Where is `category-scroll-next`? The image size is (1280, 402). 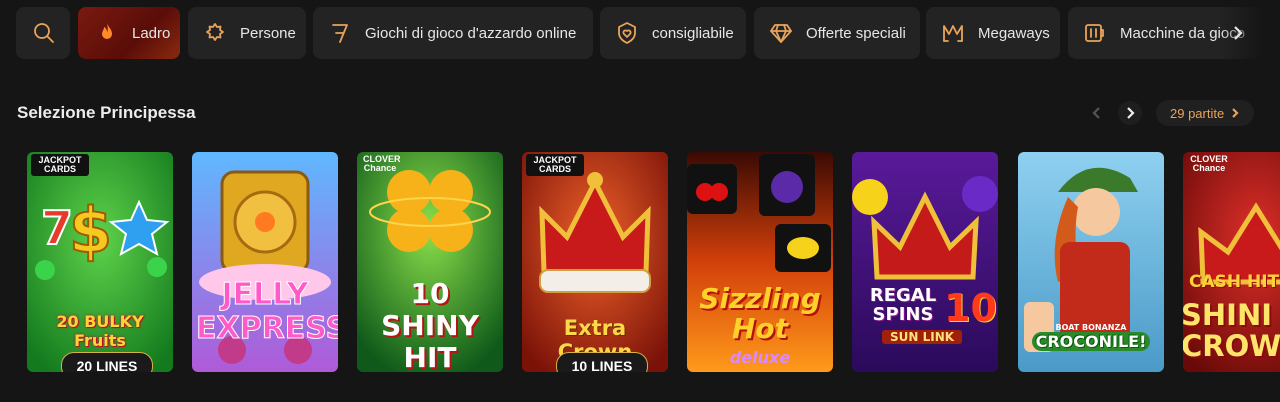 category-scroll-next is located at coordinates (1238, 33).